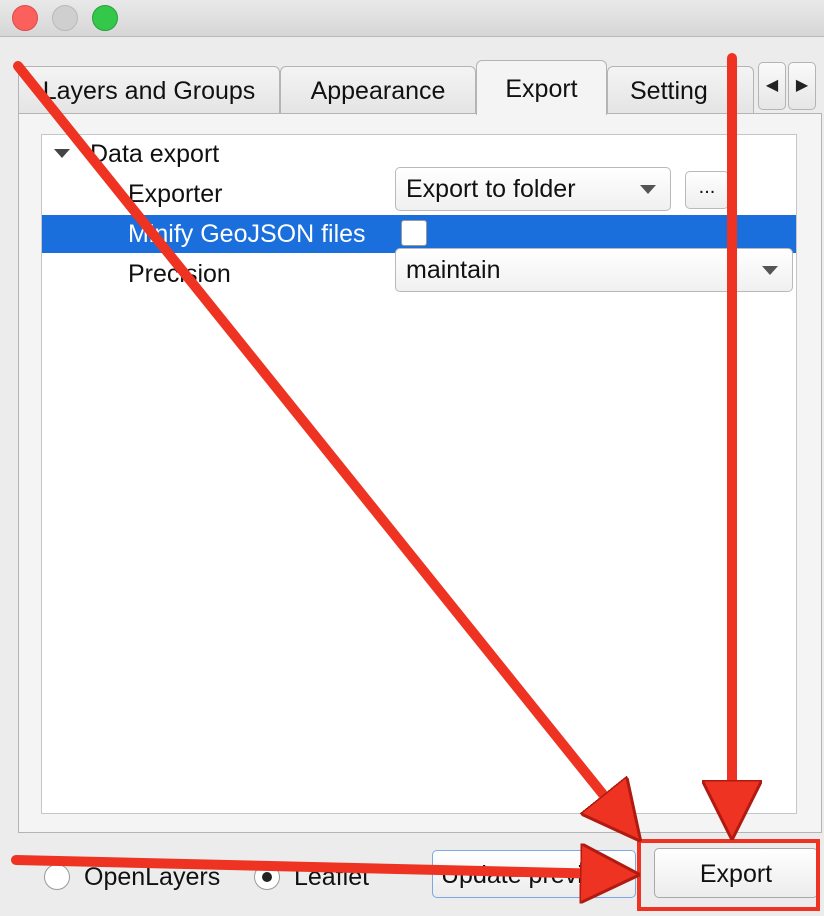  What do you see at coordinates (453, 270) in the screenshot?
I see `precision-select-value: maintain` at bounding box center [453, 270].